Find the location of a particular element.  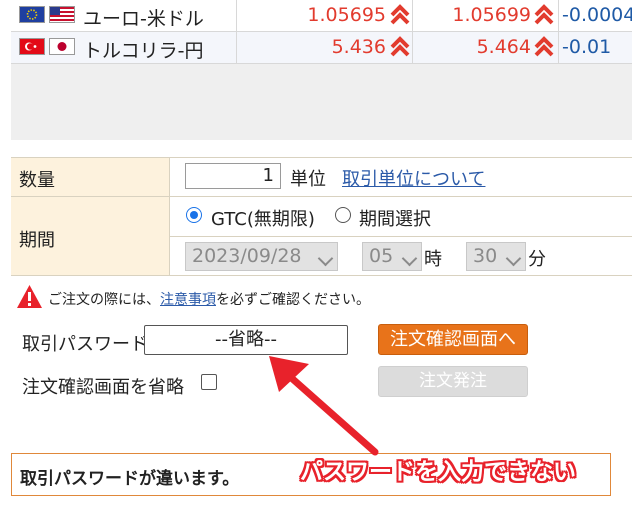

minute-suffix: 分 is located at coordinates (537, 259).